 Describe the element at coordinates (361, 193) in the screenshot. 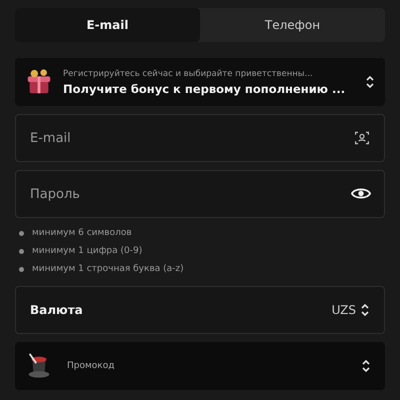

I see `eye-icon` at that location.